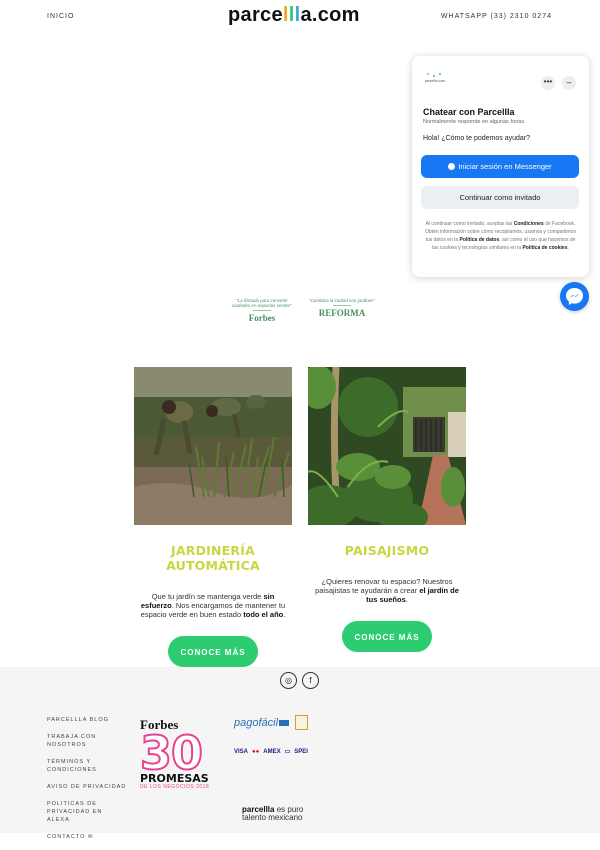 The height and width of the screenshot is (850, 600). I want to click on pagofacil-logo: pagofácil, so click(262, 723).